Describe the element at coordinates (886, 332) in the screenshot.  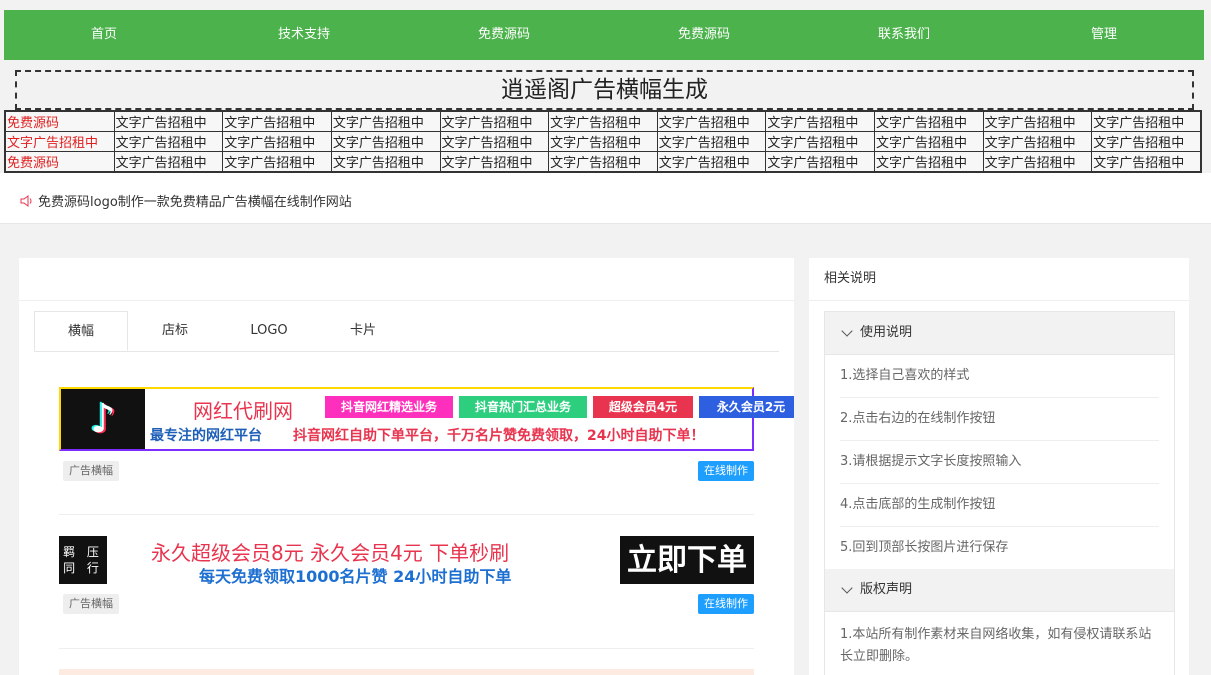
I see `usage-title-label: 使用说明` at that location.